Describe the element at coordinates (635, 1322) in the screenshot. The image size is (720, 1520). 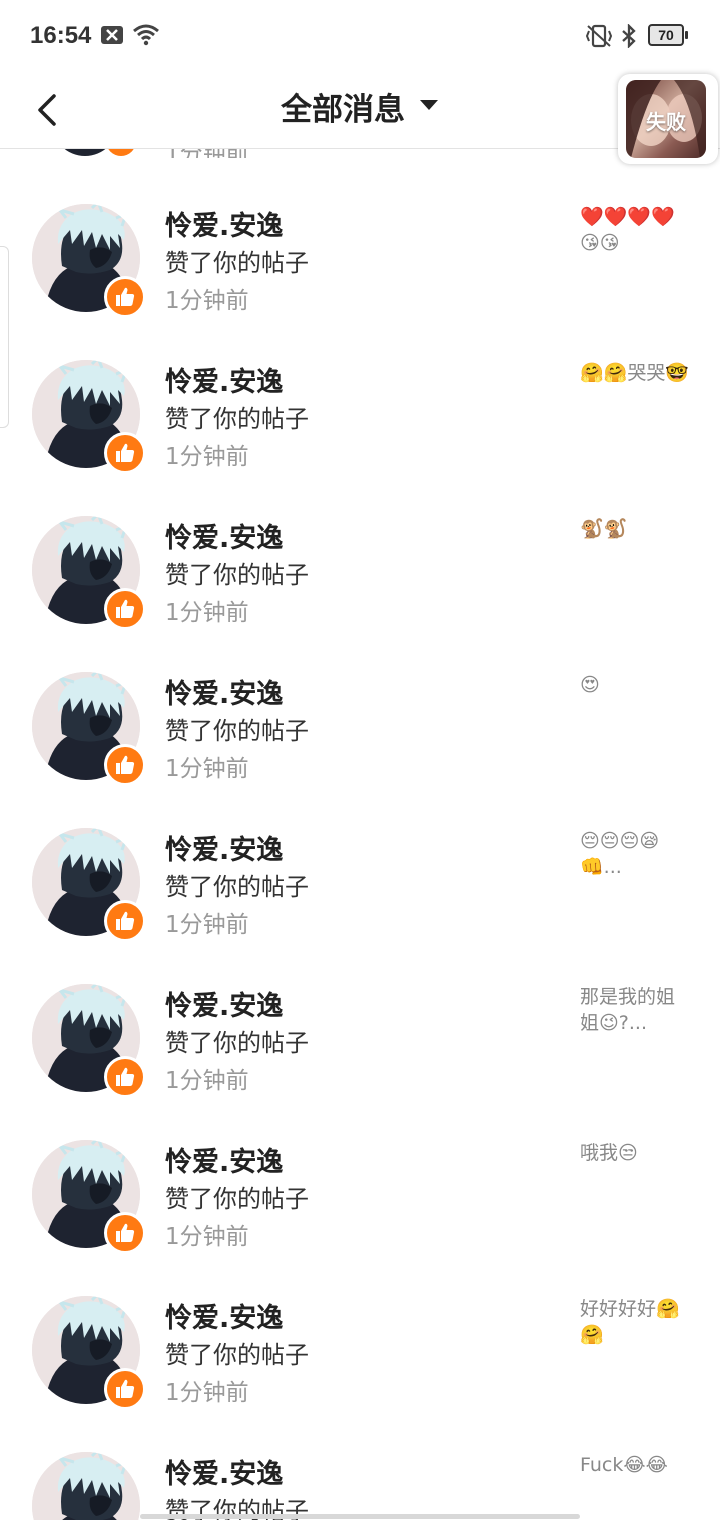
I see `post-preview: 好好好好🤗🤗` at that location.